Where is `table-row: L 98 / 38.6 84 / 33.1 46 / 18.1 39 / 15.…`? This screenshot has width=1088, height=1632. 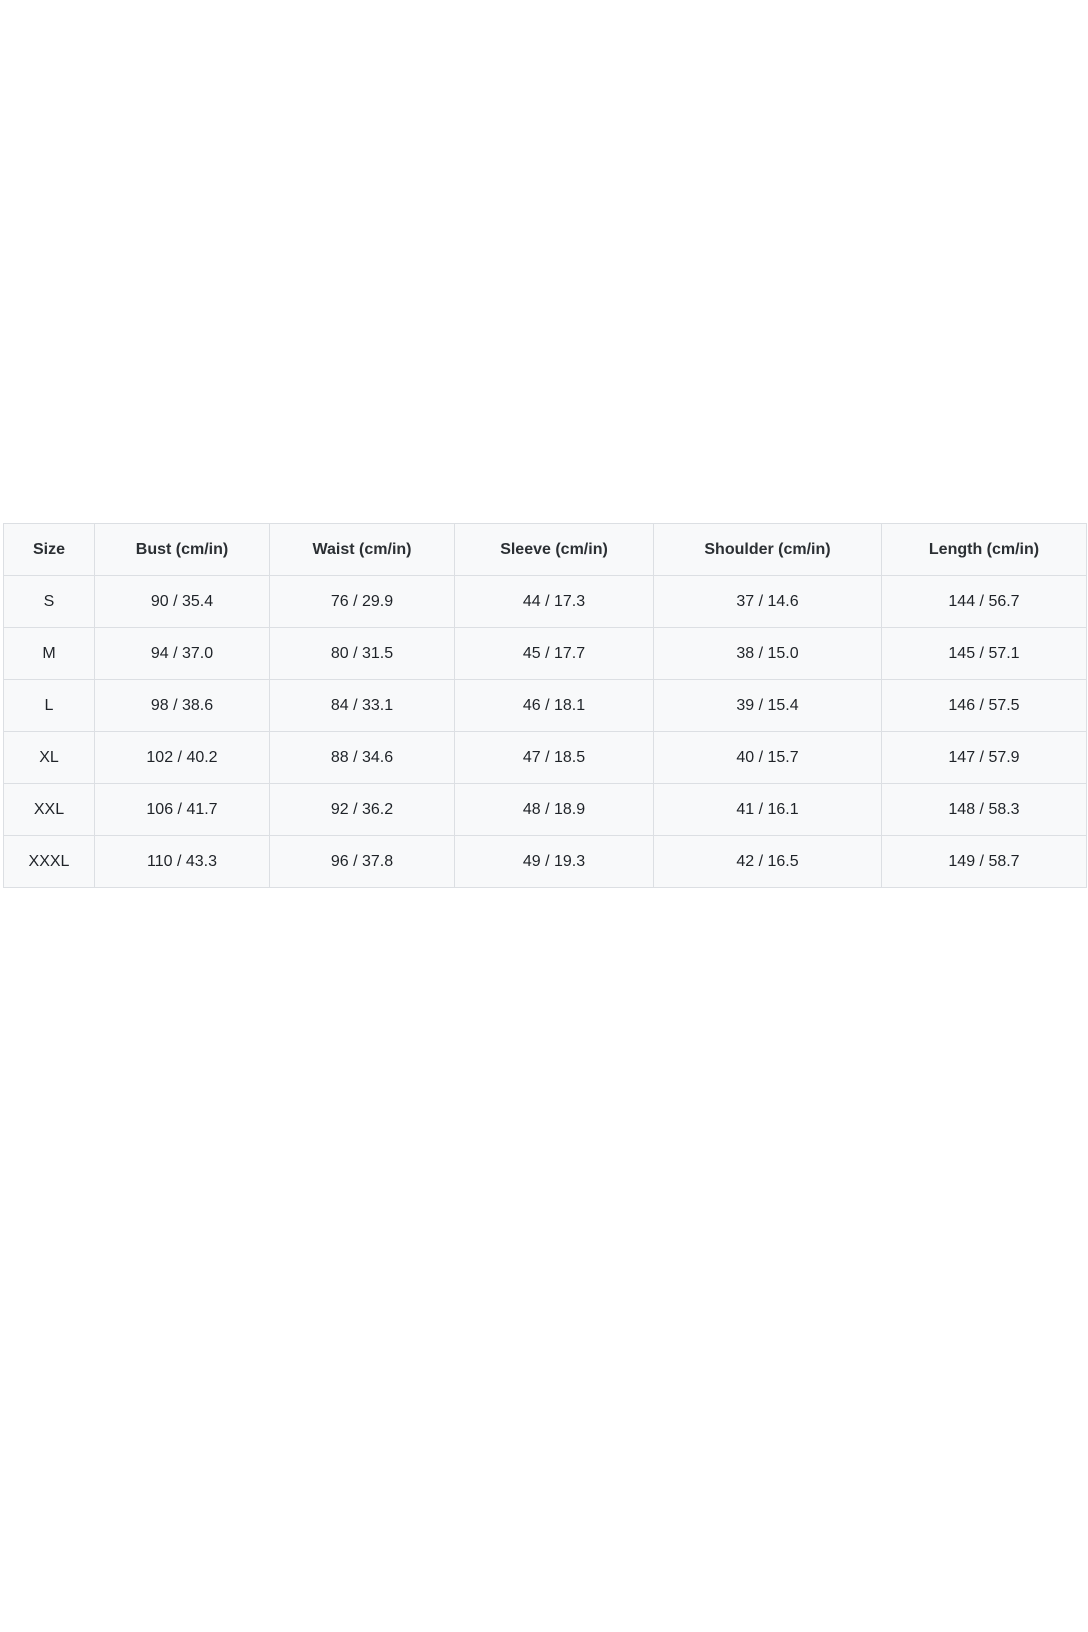 table-row: L 98 / 38.6 84 / 33.1 46 / 18.1 39 / 15.… is located at coordinates (545, 705).